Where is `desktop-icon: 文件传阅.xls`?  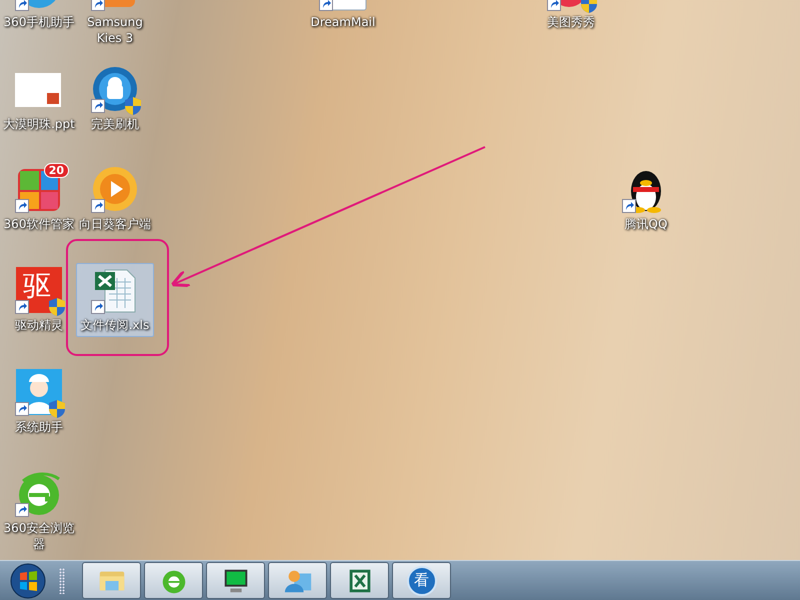
desktop-icon: 文件传阅.xls is located at coordinates (115, 300).